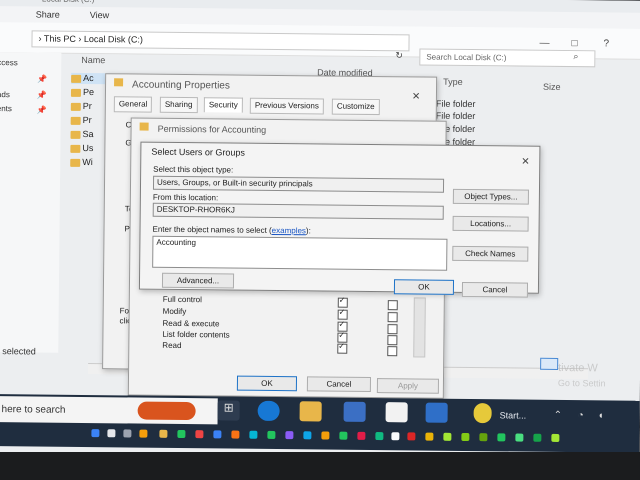 Image resolution: width=640 pixels, height=480 pixels. I want to click on check-names-button: Check Names, so click(490, 253).